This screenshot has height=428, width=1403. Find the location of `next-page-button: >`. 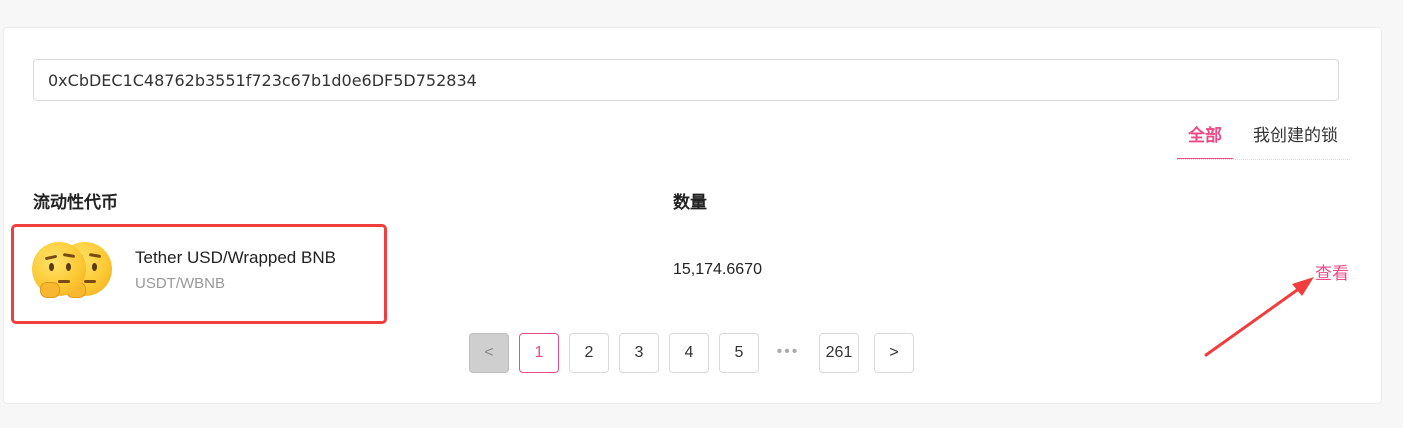

next-page-button: > is located at coordinates (894, 353).